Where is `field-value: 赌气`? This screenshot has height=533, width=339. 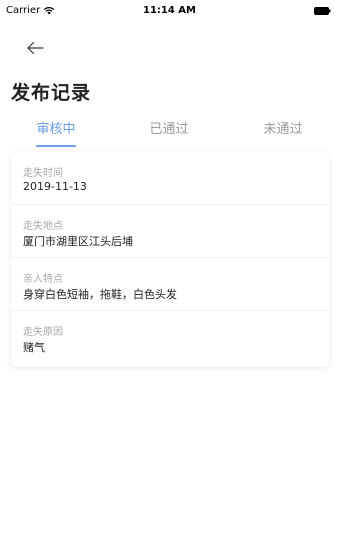
field-value: 赌气 is located at coordinates (34, 347).